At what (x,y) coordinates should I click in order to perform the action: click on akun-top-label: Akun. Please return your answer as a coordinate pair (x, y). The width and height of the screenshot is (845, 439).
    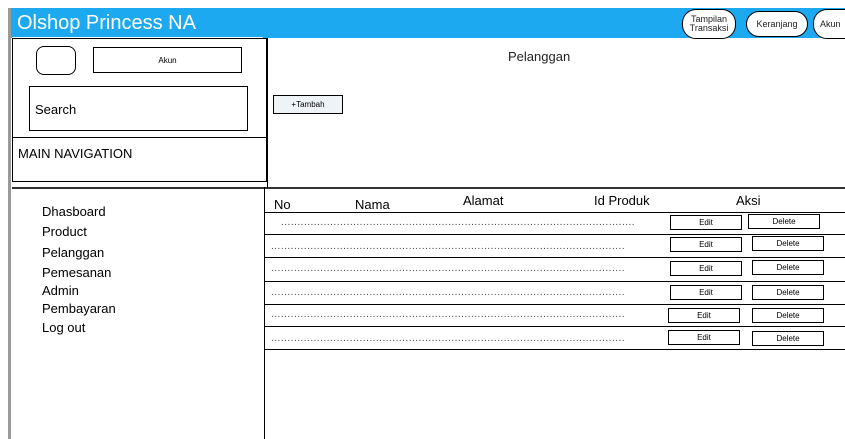
    Looking at the image, I should click on (830, 23).